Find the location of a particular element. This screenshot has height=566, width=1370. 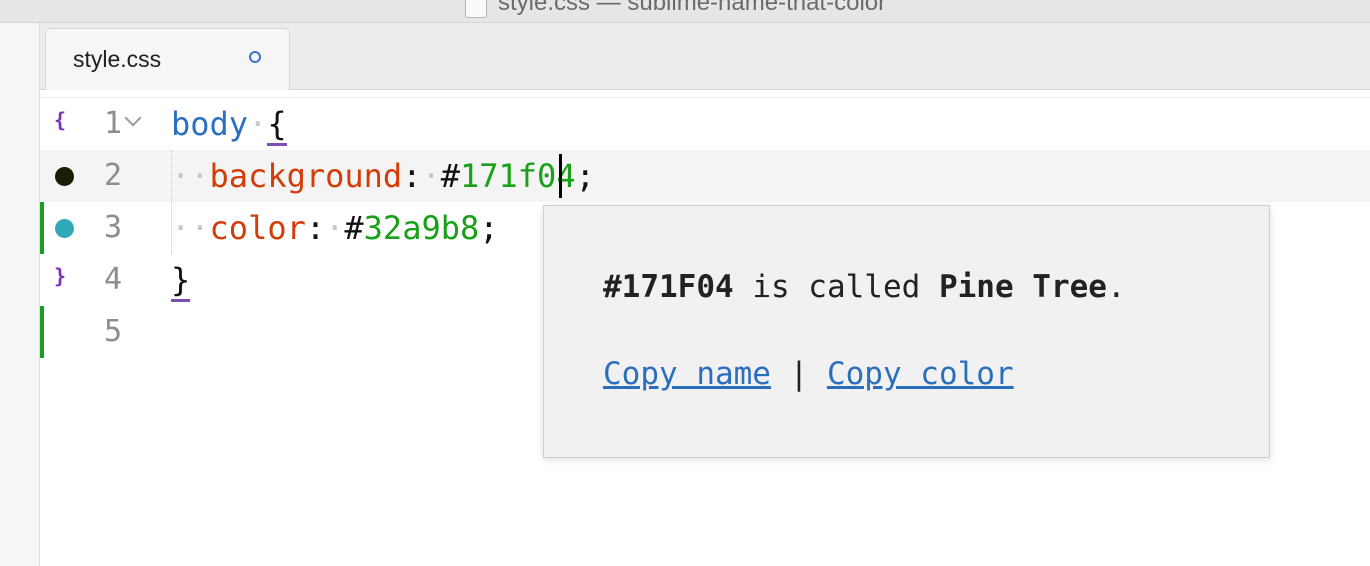

hex-value: 32a9b8 is located at coordinates (421, 228).